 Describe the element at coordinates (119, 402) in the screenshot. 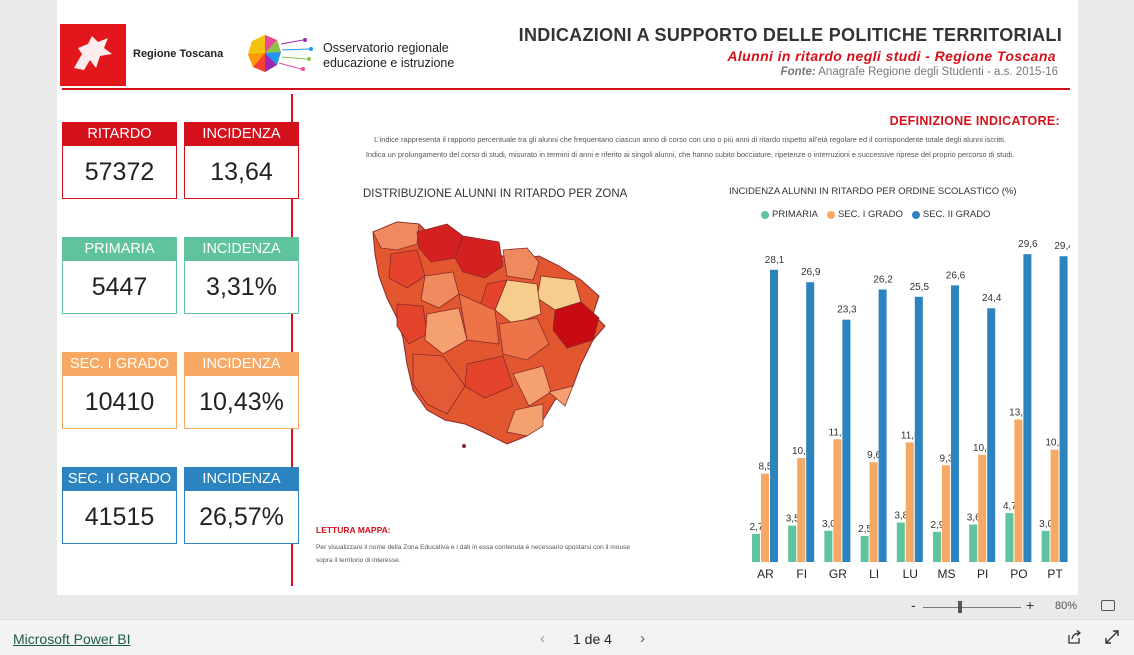

I see `kpi-sec1-value: 10410` at that location.